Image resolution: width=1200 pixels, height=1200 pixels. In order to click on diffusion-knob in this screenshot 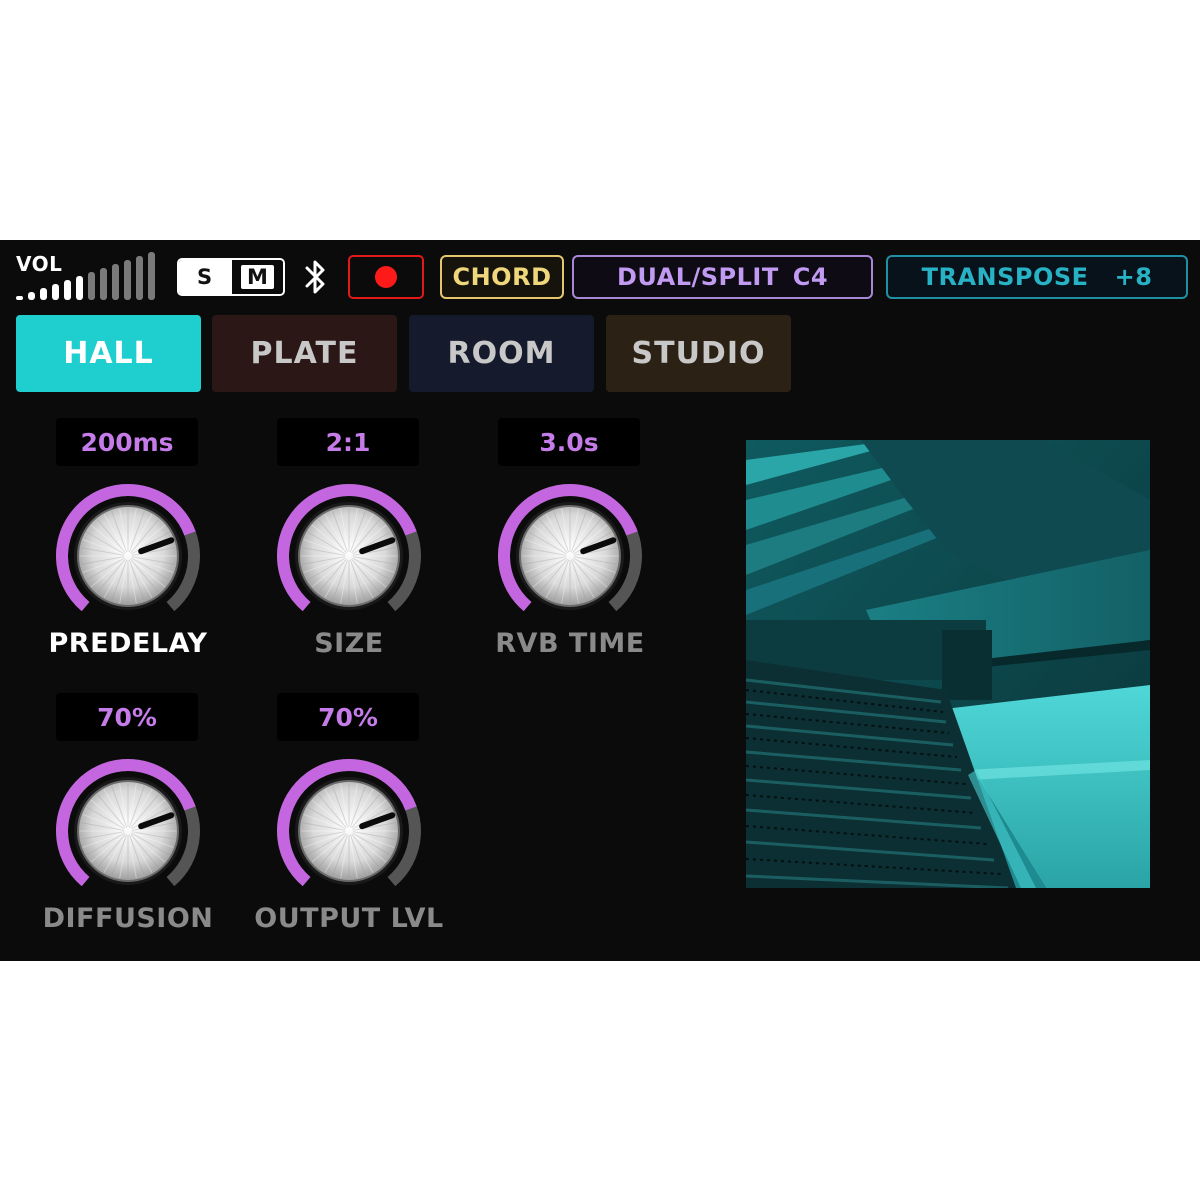, I will do `click(128, 831)`.